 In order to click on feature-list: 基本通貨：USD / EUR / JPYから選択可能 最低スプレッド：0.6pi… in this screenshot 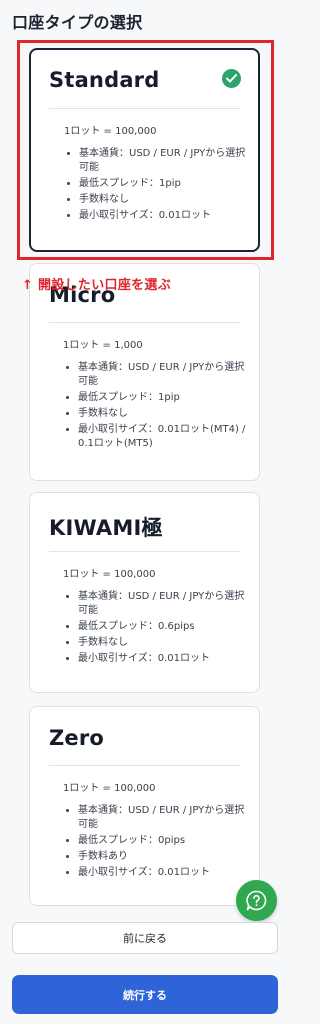, I will do `click(155, 629)`.